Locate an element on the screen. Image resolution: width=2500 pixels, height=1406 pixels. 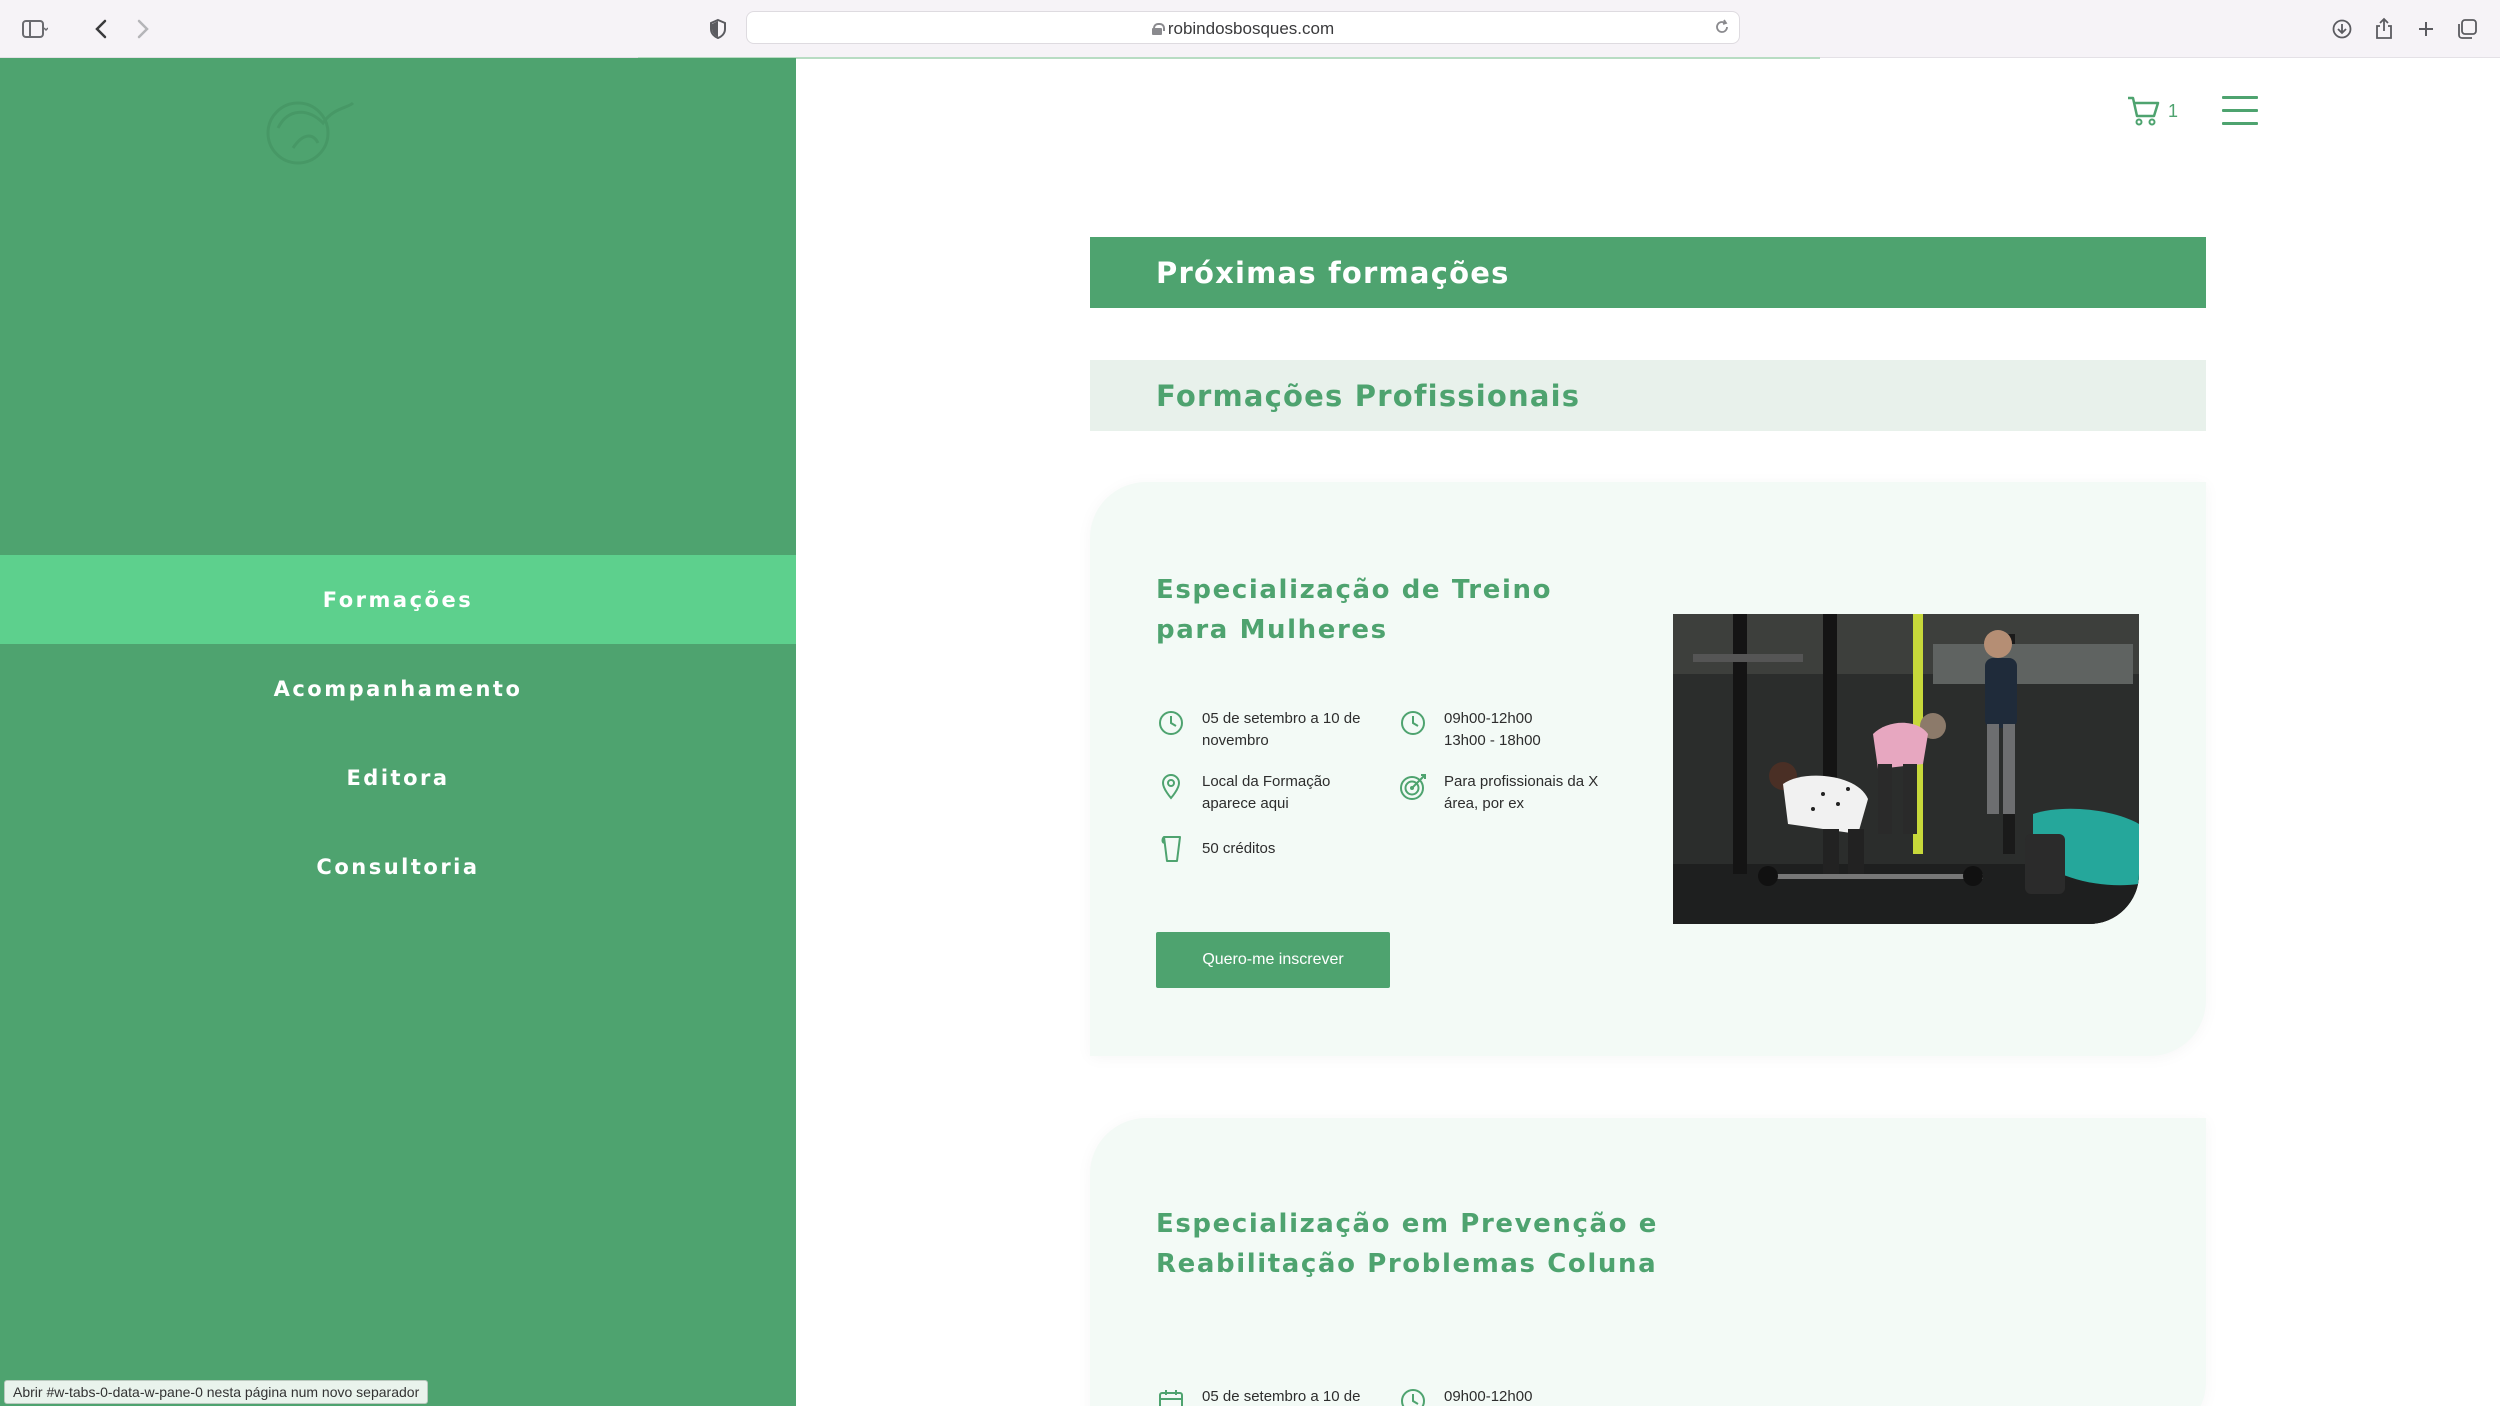
target-icon is located at coordinates (1413, 786).